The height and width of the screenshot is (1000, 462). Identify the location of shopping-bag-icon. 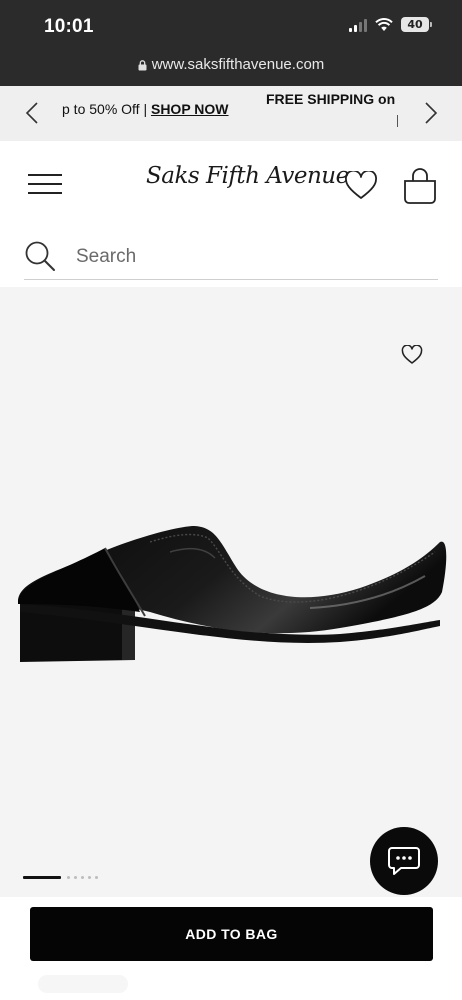
(420, 186).